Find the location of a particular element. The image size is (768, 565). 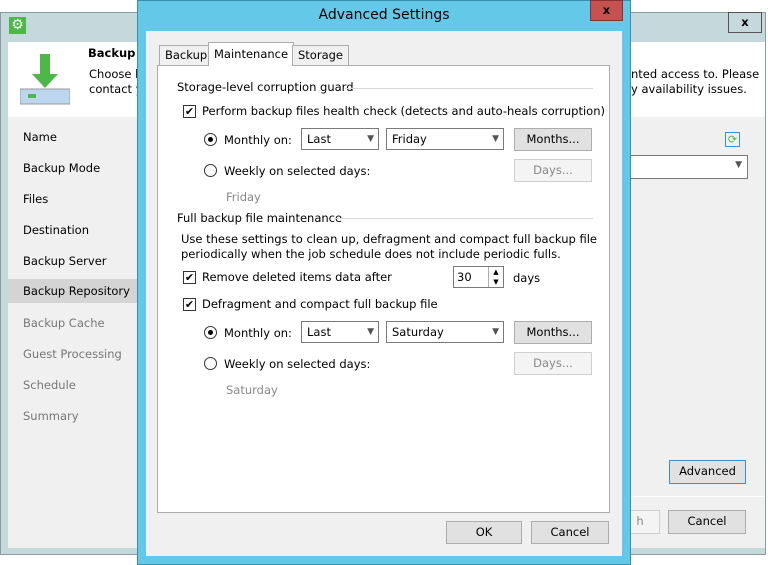

days-unit-label: days is located at coordinates (527, 278).